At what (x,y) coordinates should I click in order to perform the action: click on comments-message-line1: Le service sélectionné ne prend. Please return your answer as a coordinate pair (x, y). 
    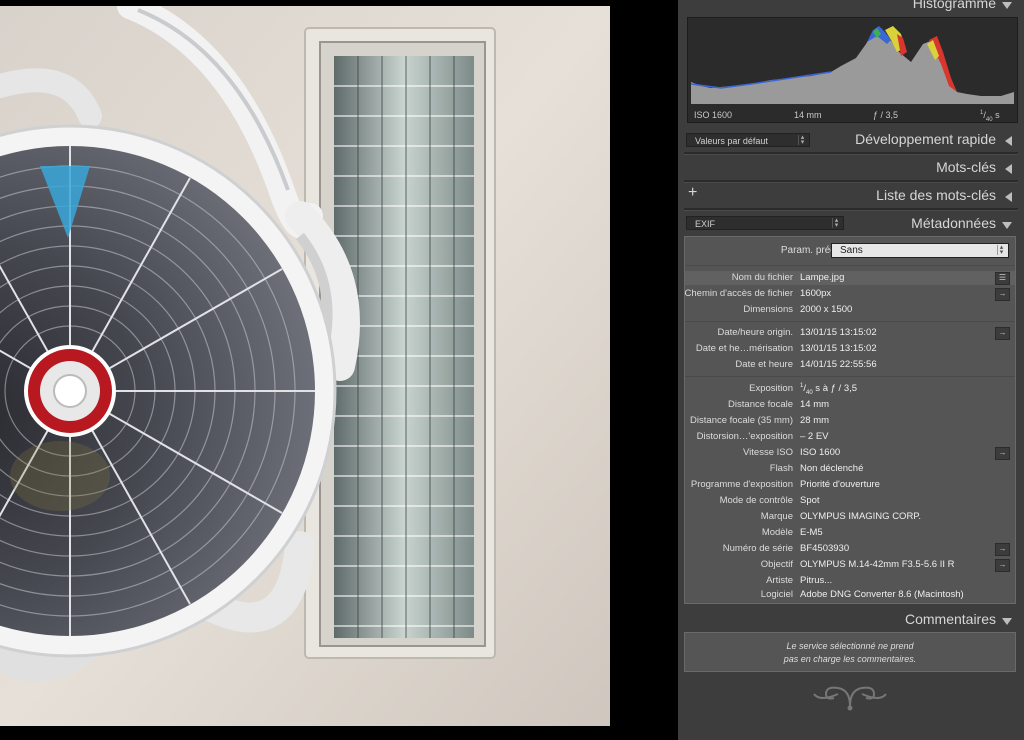
    Looking at the image, I should click on (850, 646).